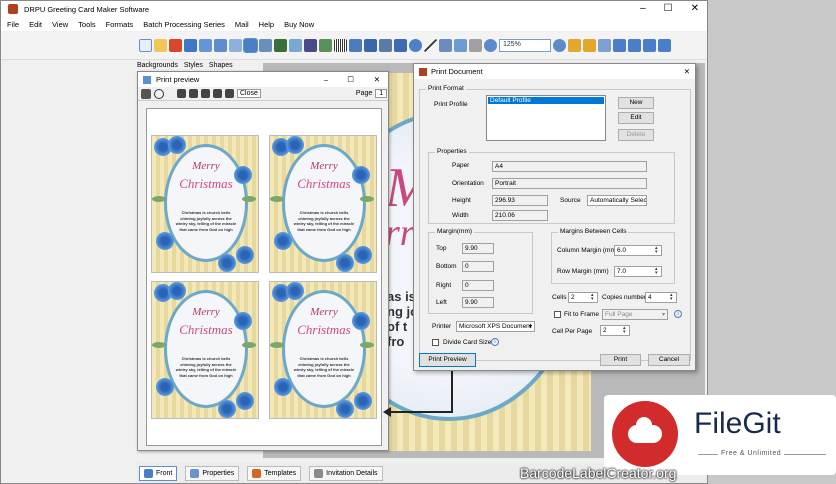 This screenshot has height=484, width=836. I want to click on one-page-icon, so click(181, 93).